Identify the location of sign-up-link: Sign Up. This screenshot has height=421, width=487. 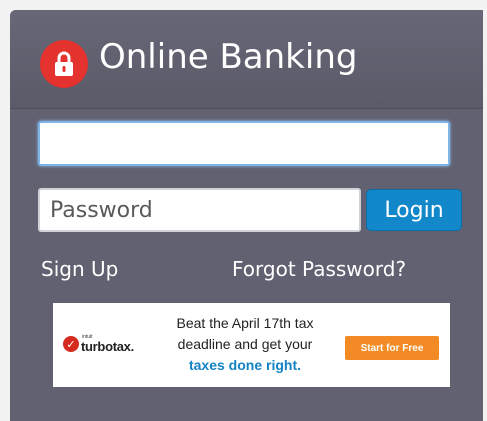
(79, 269).